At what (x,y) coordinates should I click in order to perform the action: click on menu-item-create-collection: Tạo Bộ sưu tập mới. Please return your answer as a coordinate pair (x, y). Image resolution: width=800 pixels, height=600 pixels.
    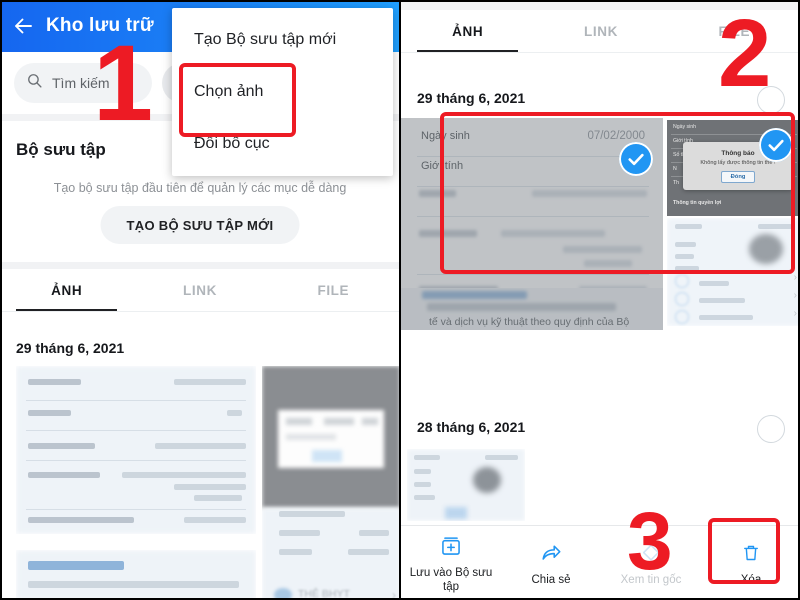
    Looking at the image, I should click on (282, 40).